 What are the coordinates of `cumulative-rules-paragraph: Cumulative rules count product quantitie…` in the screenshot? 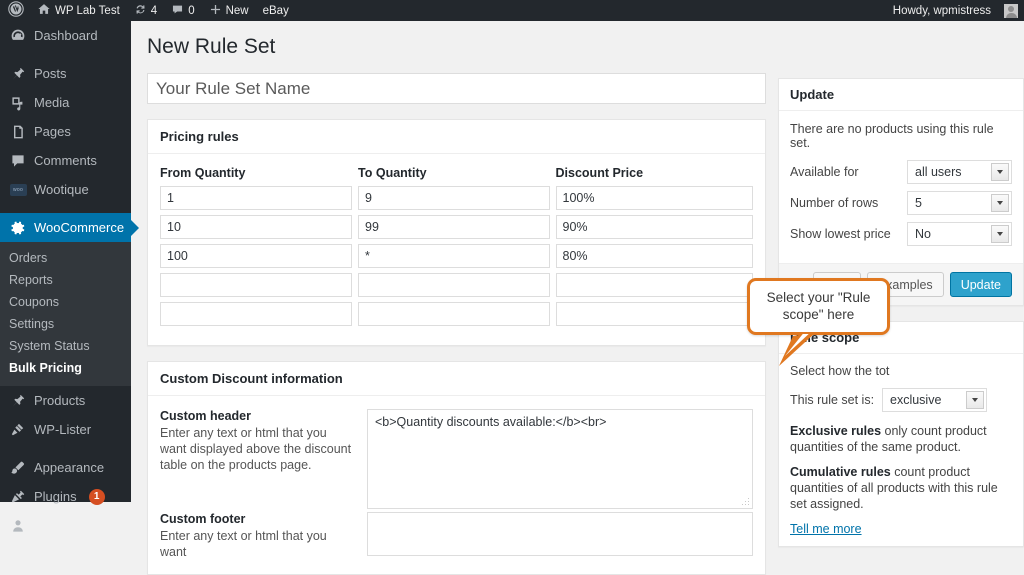 It's located at (901, 488).